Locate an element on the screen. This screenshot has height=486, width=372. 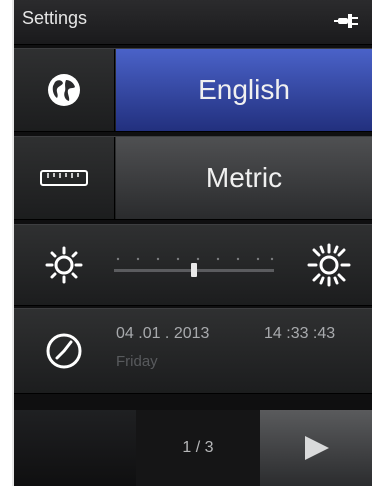
ruler-icon is located at coordinates (64, 178).